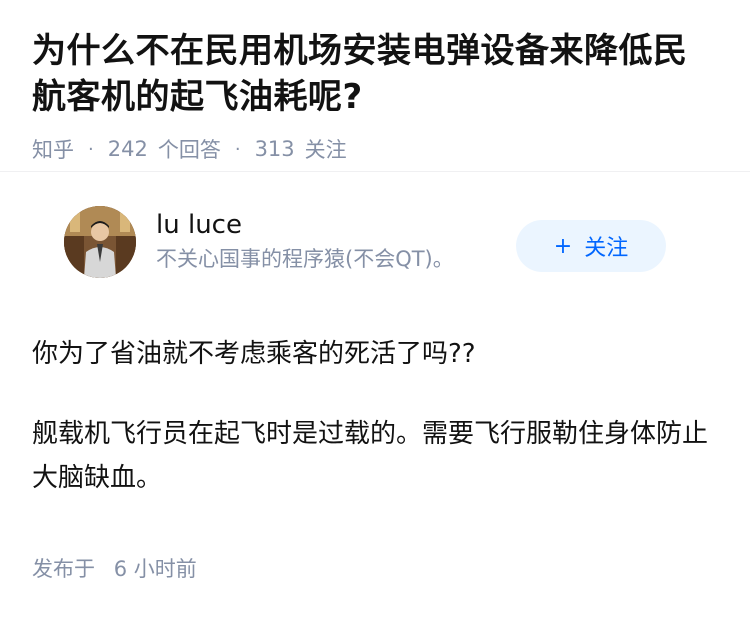 The height and width of the screenshot is (622, 750). I want to click on follow-button-label: 关注, so click(606, 248).